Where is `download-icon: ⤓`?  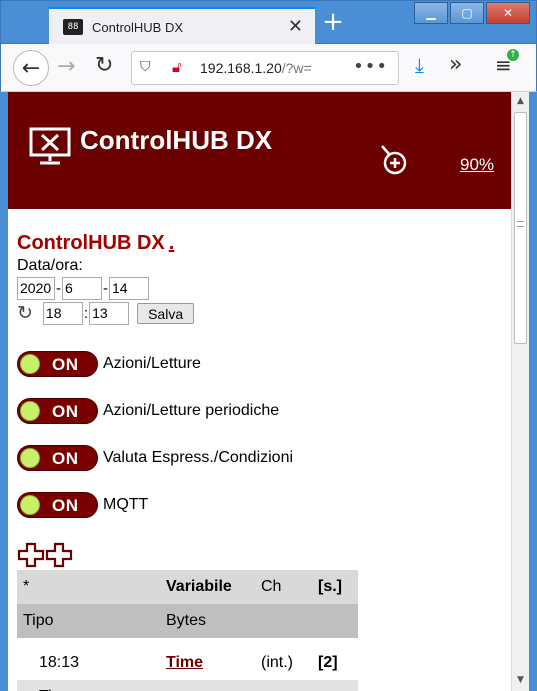 download-icon: ⤓ is located at coordinates (419, 65).